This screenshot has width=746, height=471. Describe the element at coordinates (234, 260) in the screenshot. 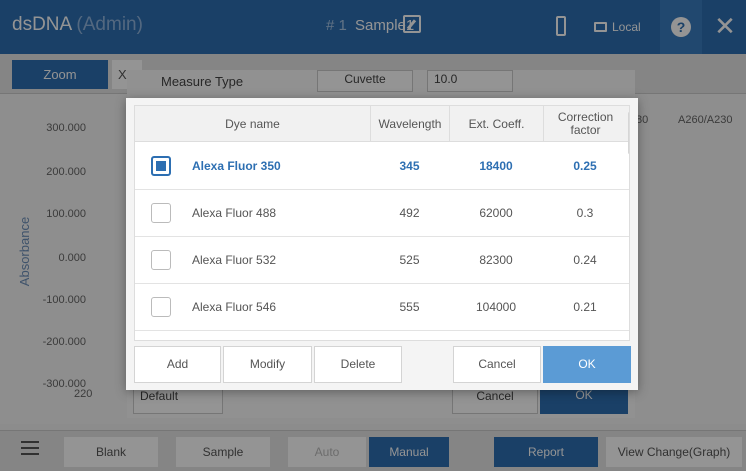

I see `dye-name: Alexa Fluor 532` at that location.